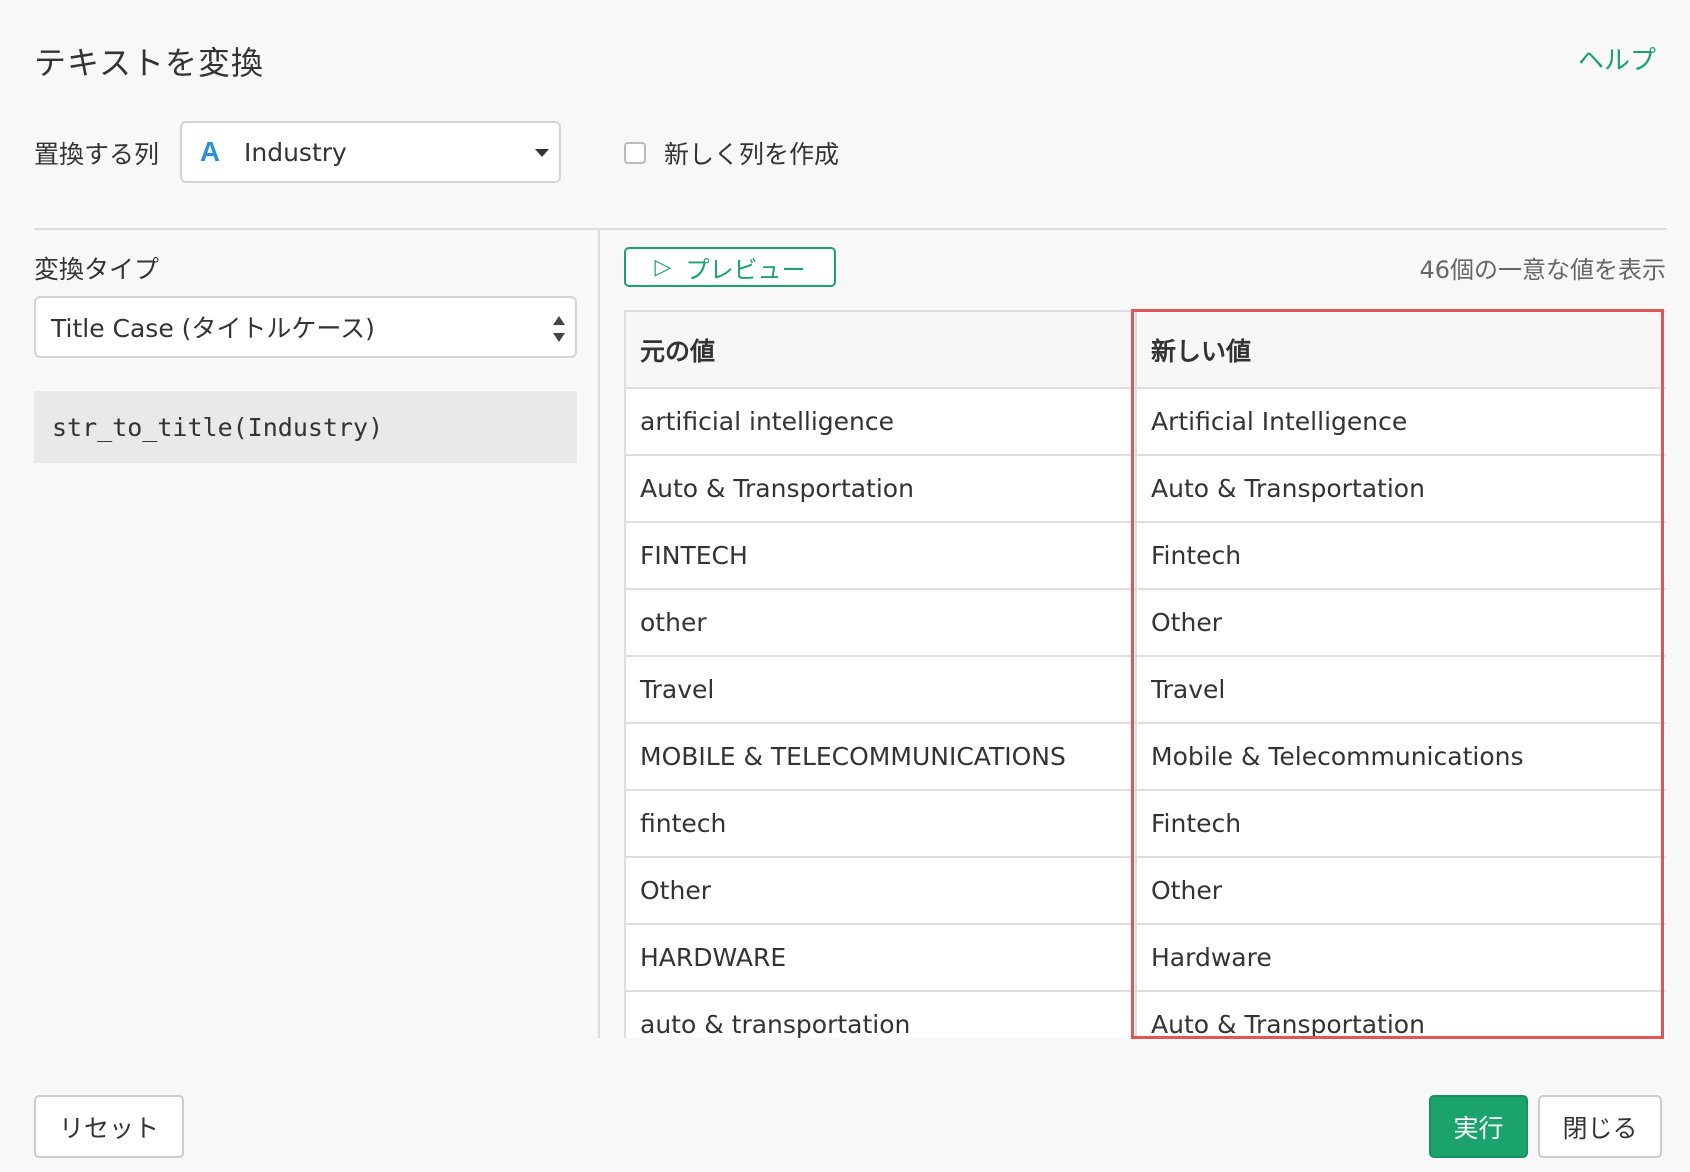 This screenshot has height=1172, width=1690. What do you see at coordinates (881, 489) in the screenshot?
I see `original-value-cell: Auto & Transportation` at bounding box center [881, 489].